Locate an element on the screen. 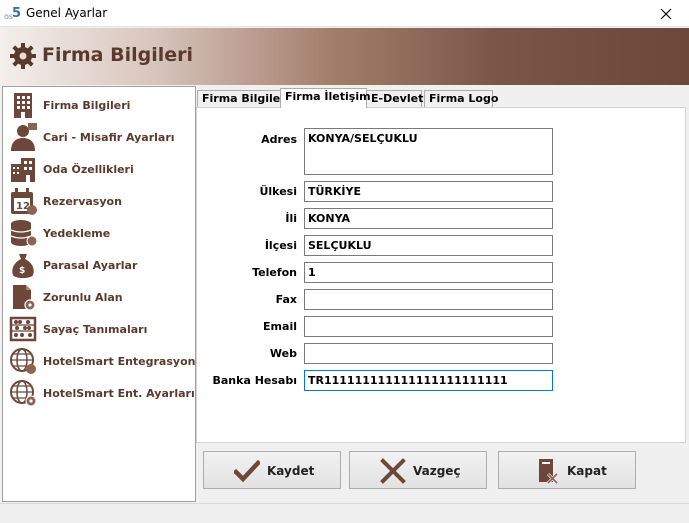 This screenshot has width=689, height=523. close-icon is located at coordinates (666, 13).